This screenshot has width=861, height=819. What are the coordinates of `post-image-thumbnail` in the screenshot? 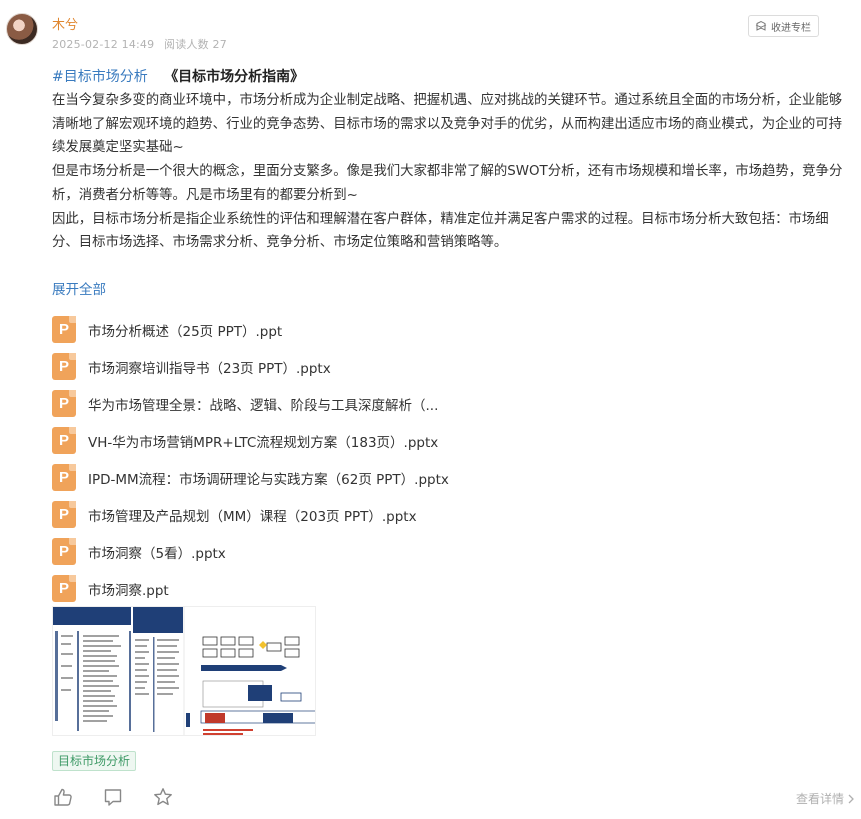 It's located at (184, 671).